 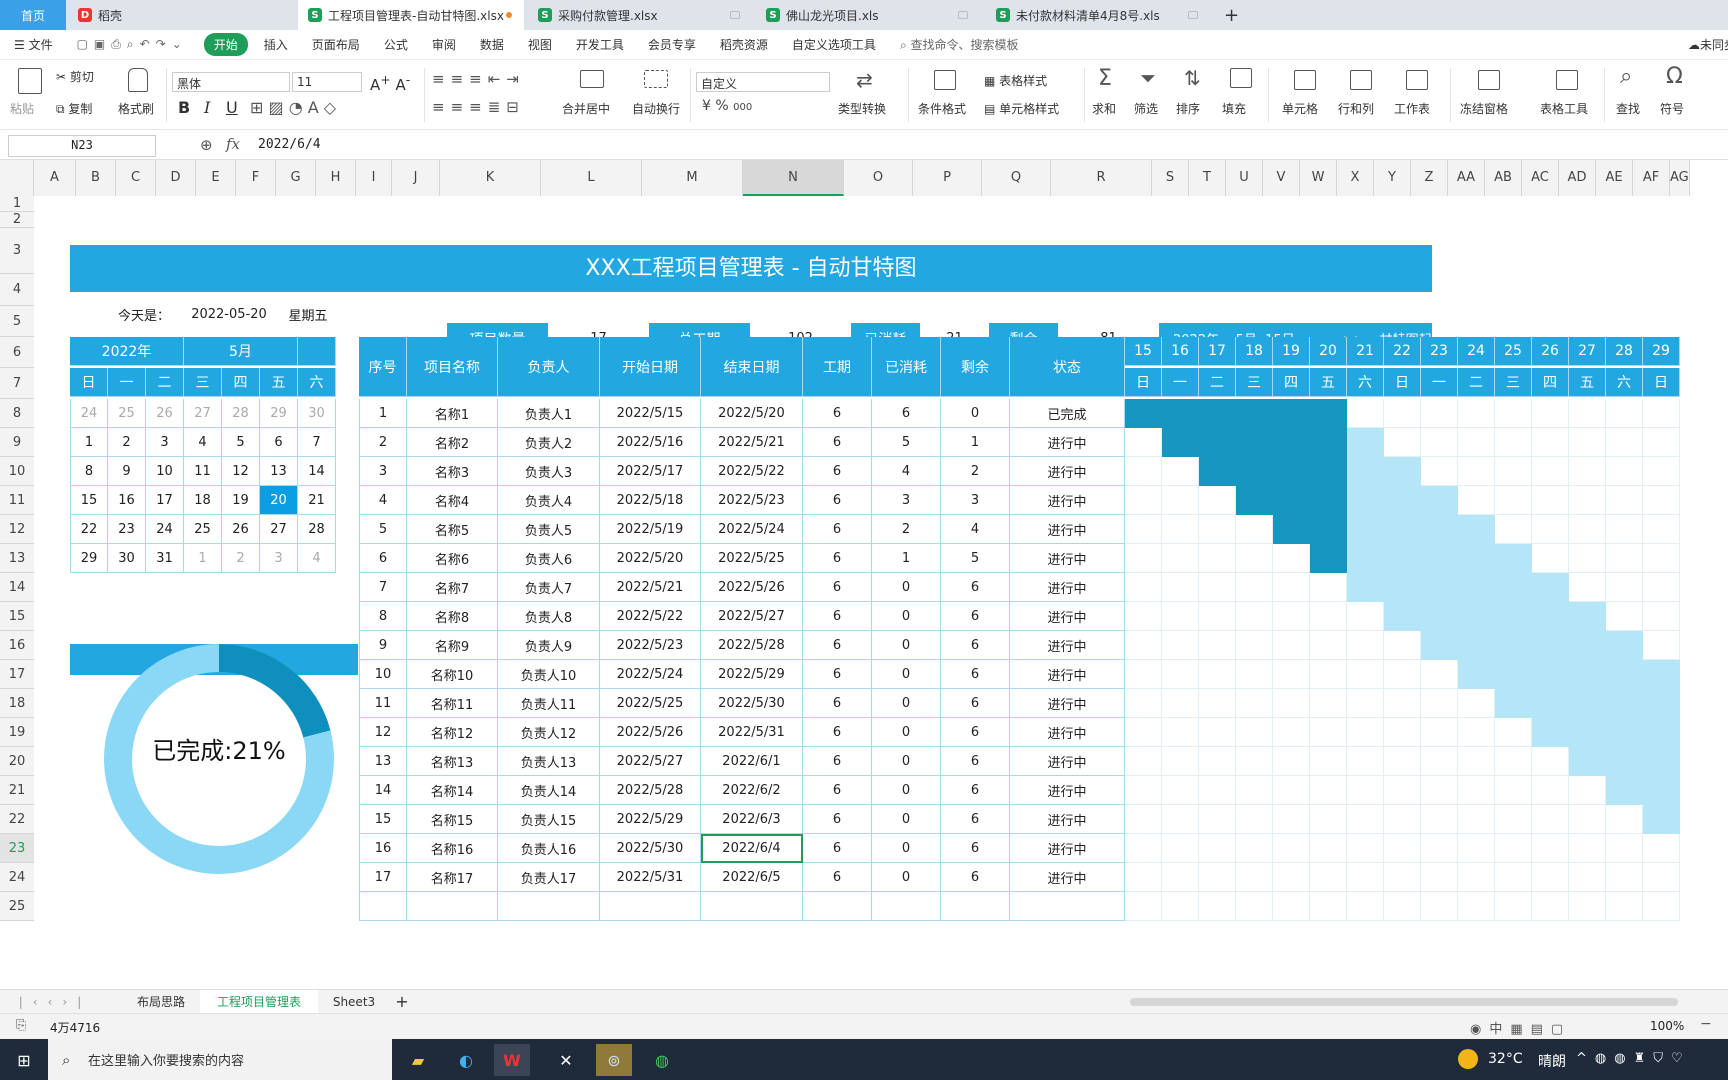 What do you see at coordinates (452, 529) in the screenshot?
I see `table-cell: 名称5` at bounding box center [452, 529].